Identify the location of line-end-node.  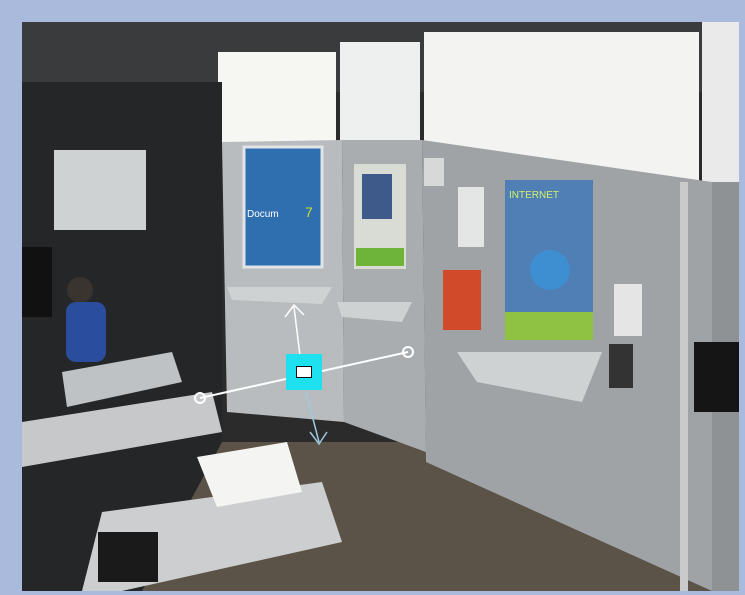
(408, 352).